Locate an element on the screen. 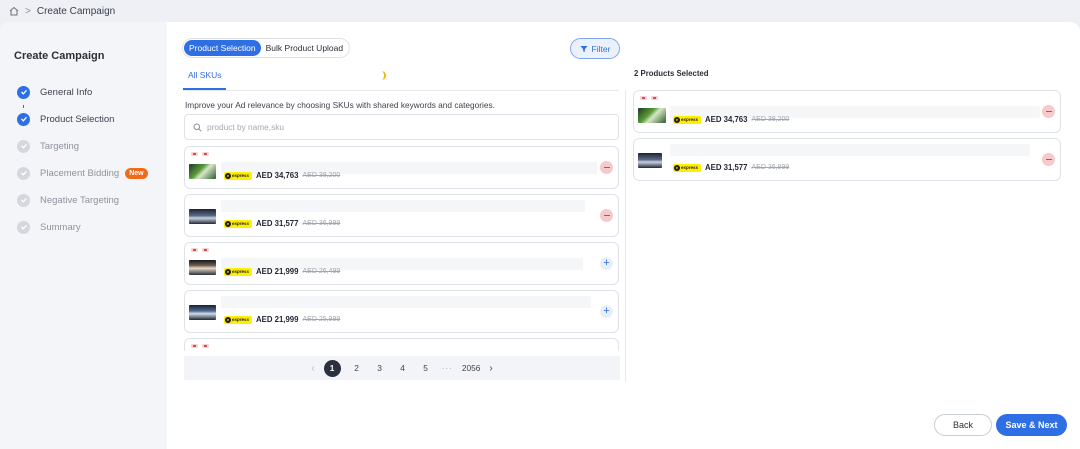 The image size is (1080, 449). filter-label: Filter is located at coordinates (601, 48).